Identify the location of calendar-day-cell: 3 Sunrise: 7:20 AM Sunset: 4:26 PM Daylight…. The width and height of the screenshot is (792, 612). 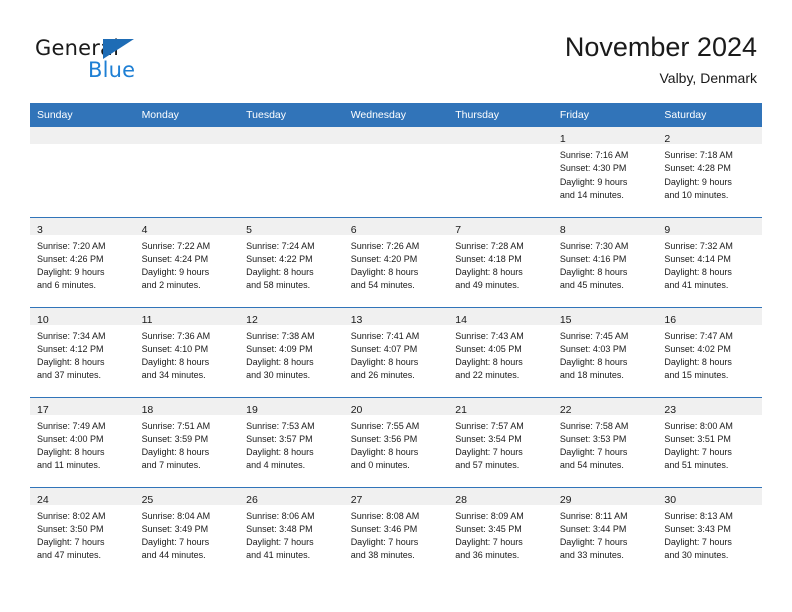
(82, 261).